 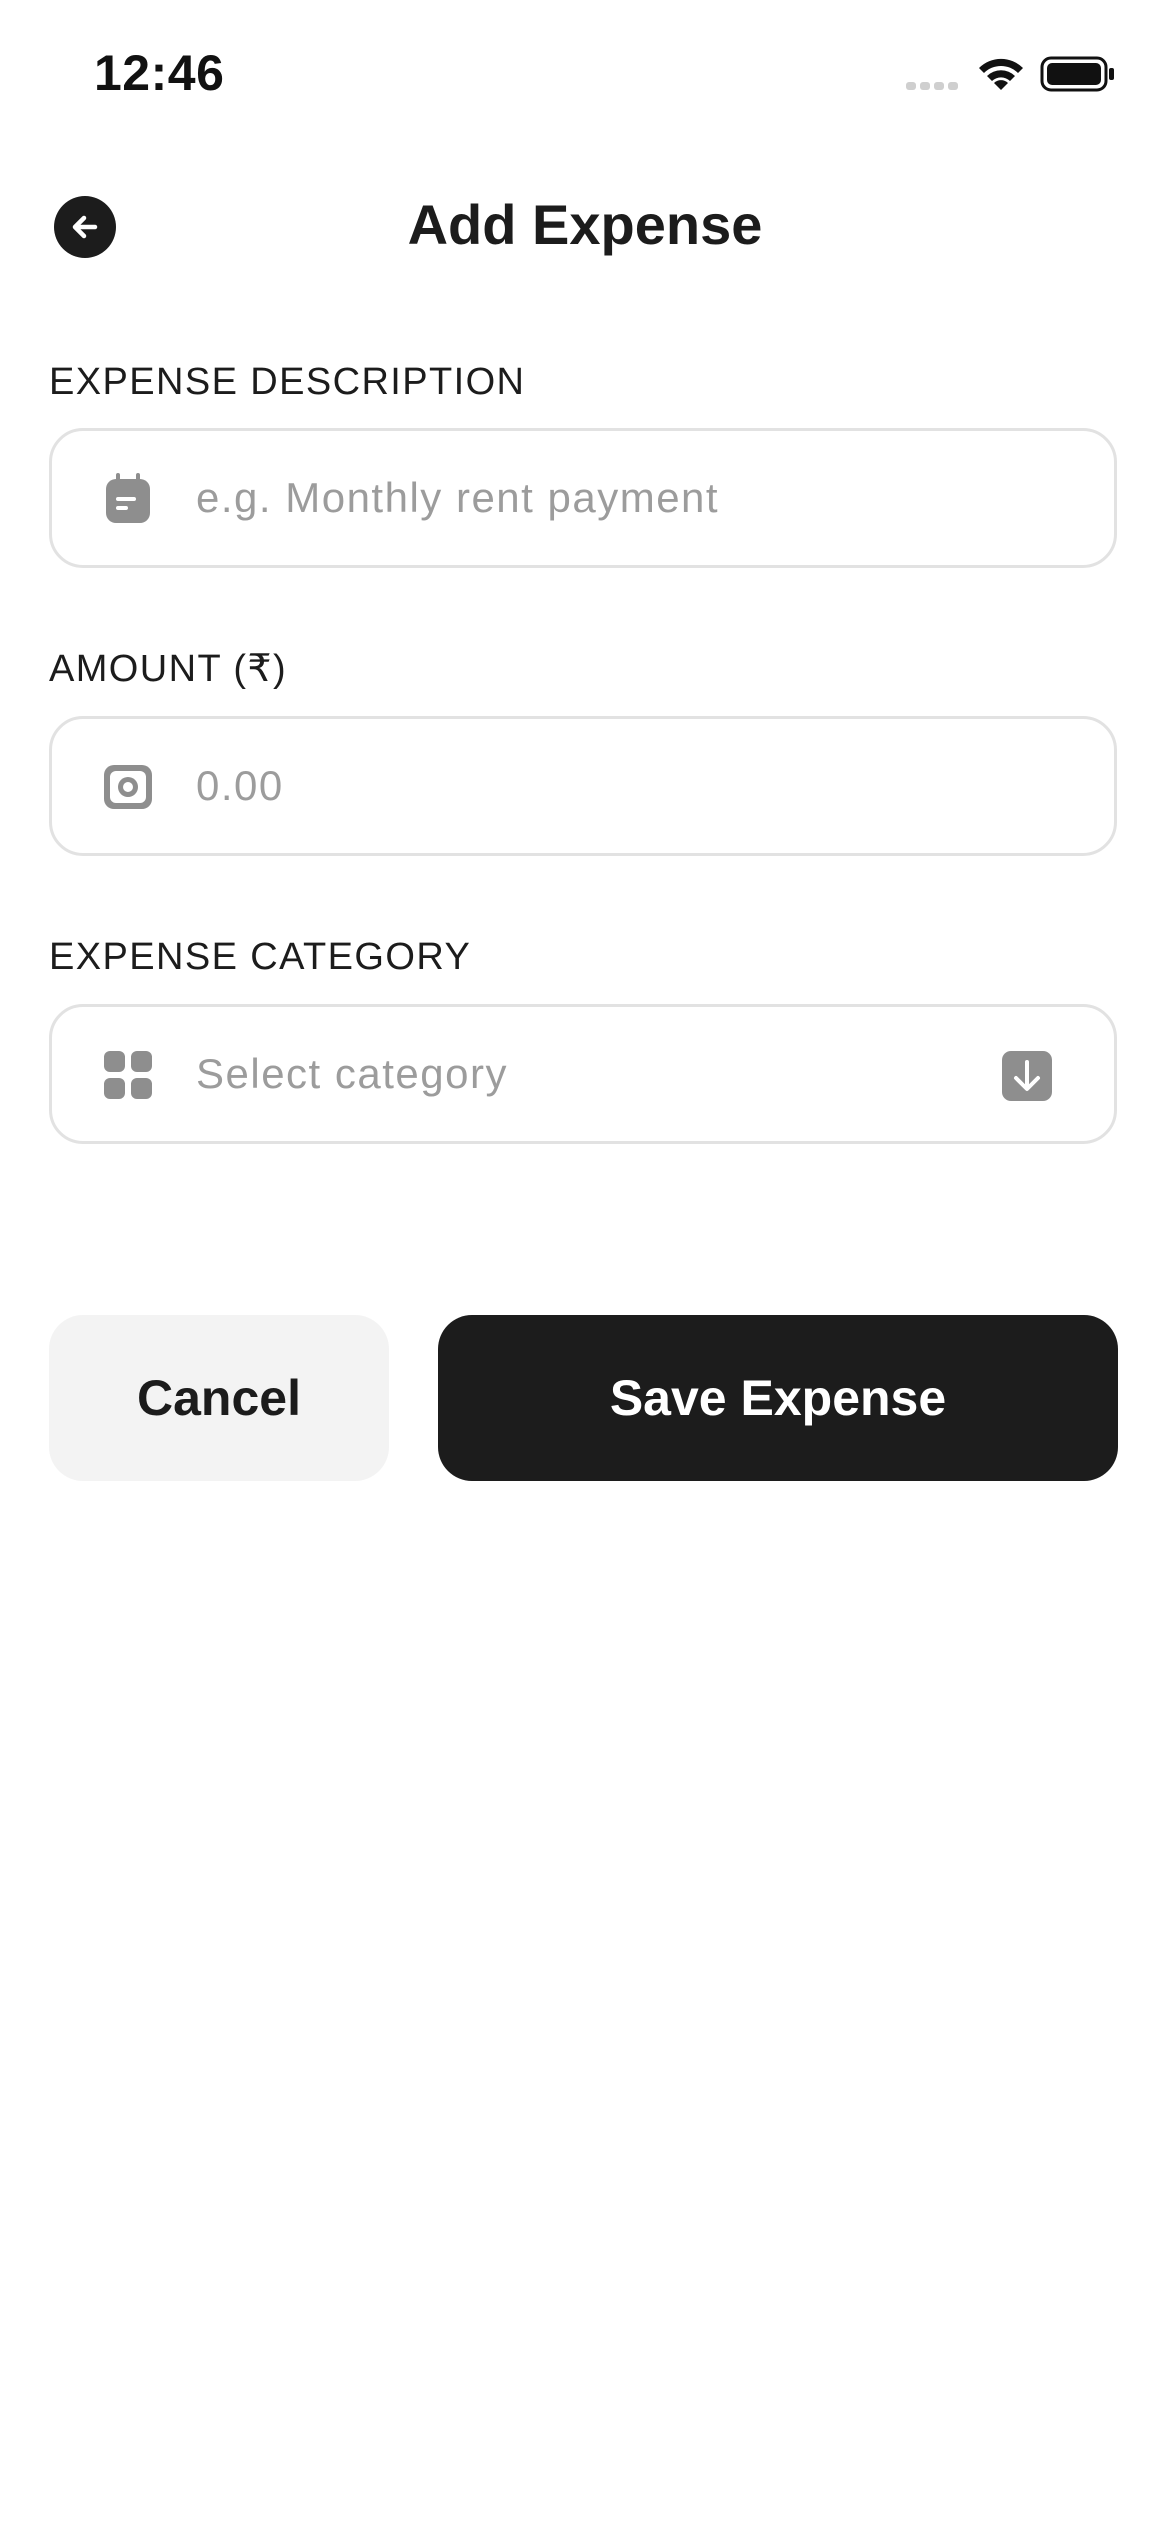 I want to click on grid-icon, so click(x=128, y=1075).